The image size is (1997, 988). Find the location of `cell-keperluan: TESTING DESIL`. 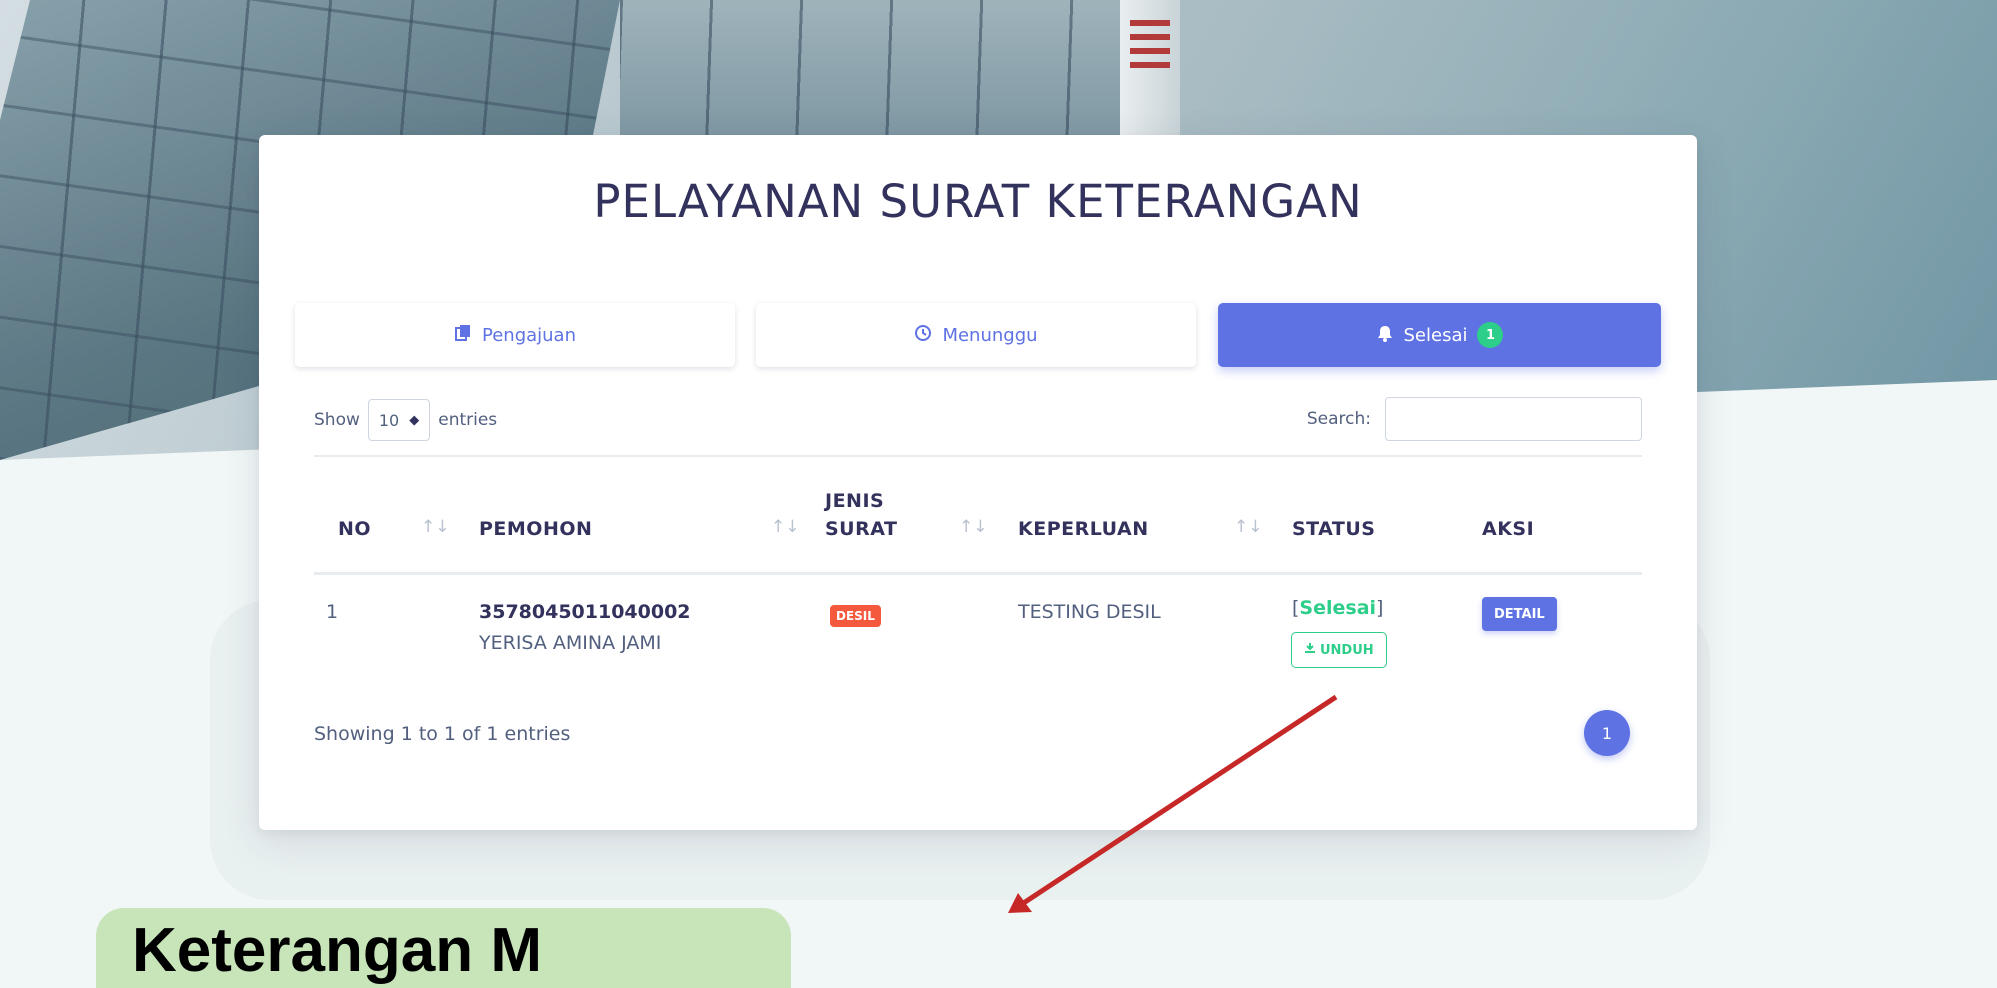

cell-keperluan: TESTING DESIL is located at coordinates (1089, 612).